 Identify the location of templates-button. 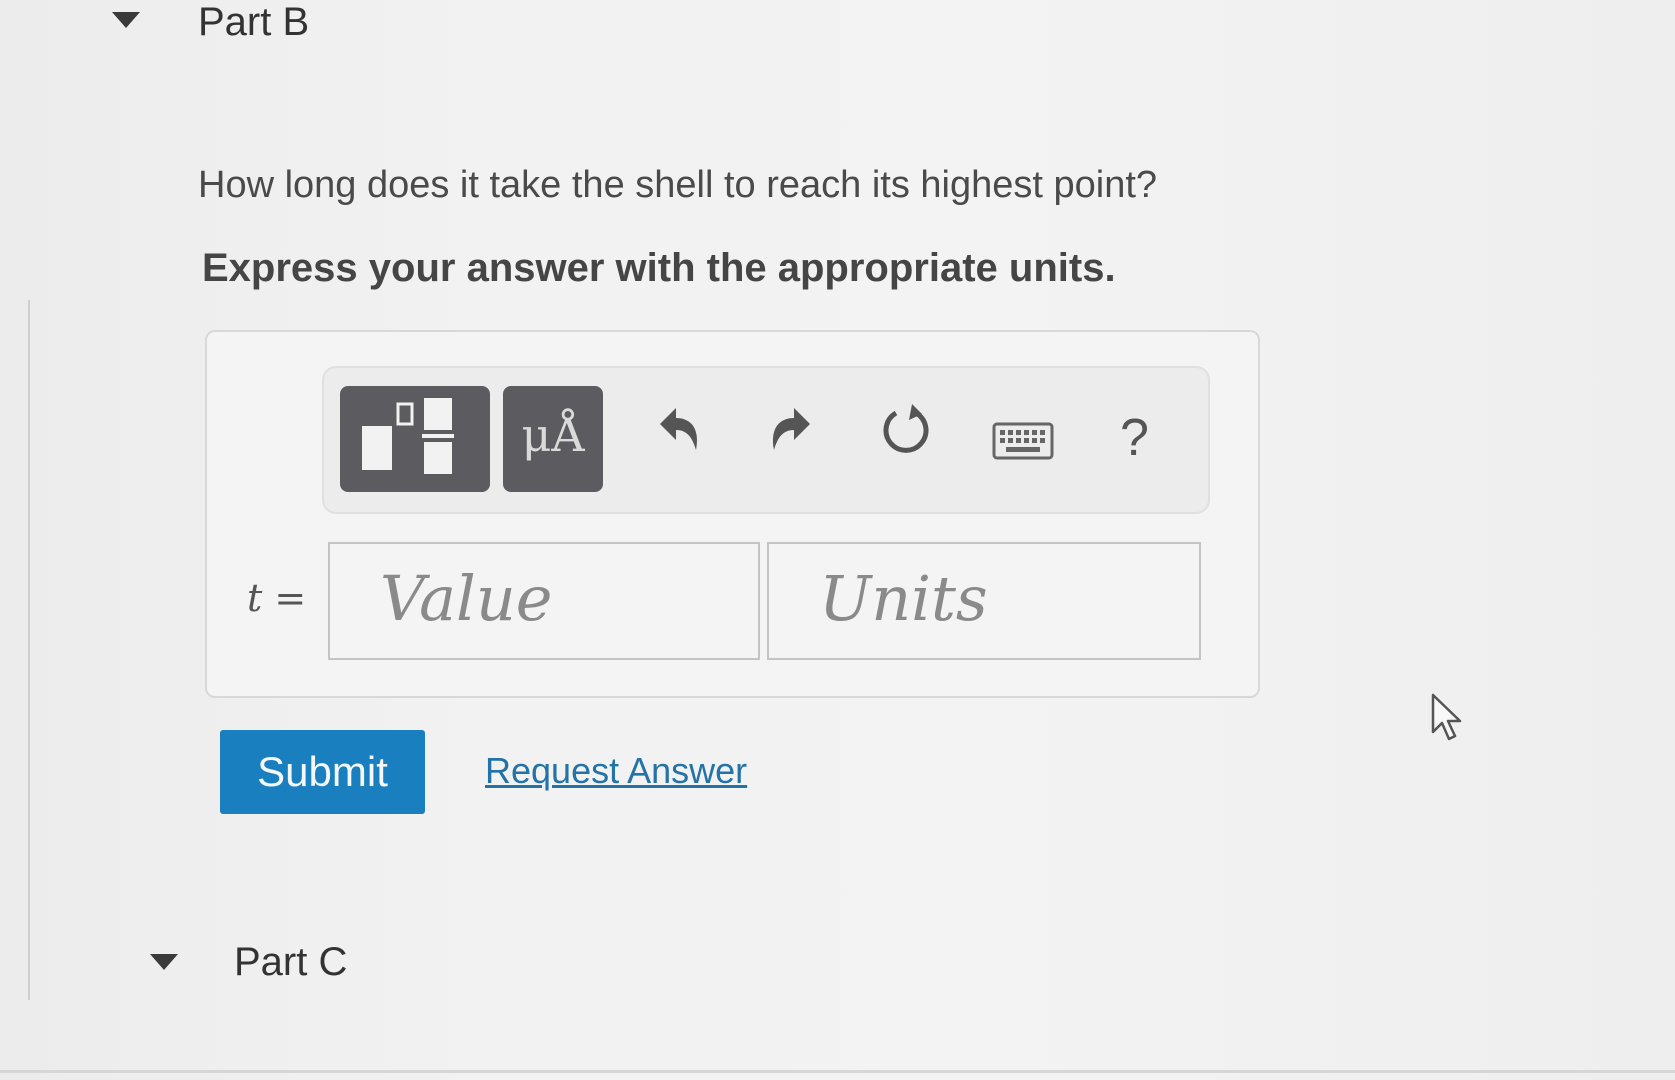
(415, 439).